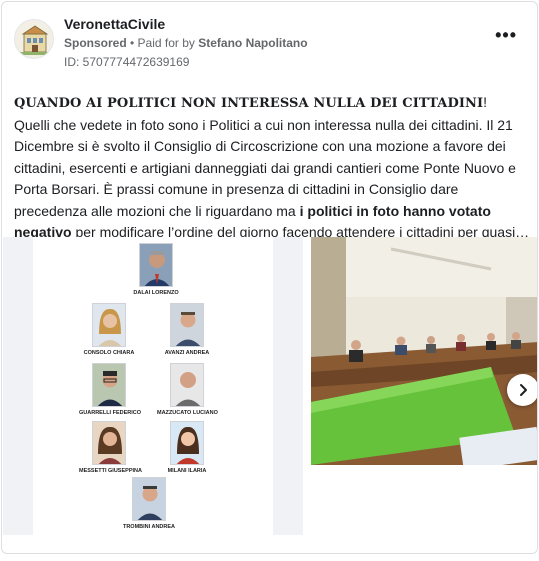 This screenshot has width=539, height=561. Describe the element at coordinates (162, 43) in the screenshot. I see `paid-for-prefix: • Paid for by` at that location.